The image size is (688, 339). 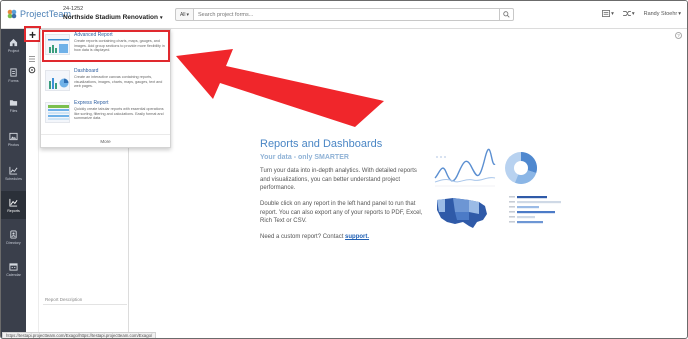 I want to click on search-input, so click(x=347, y=14).